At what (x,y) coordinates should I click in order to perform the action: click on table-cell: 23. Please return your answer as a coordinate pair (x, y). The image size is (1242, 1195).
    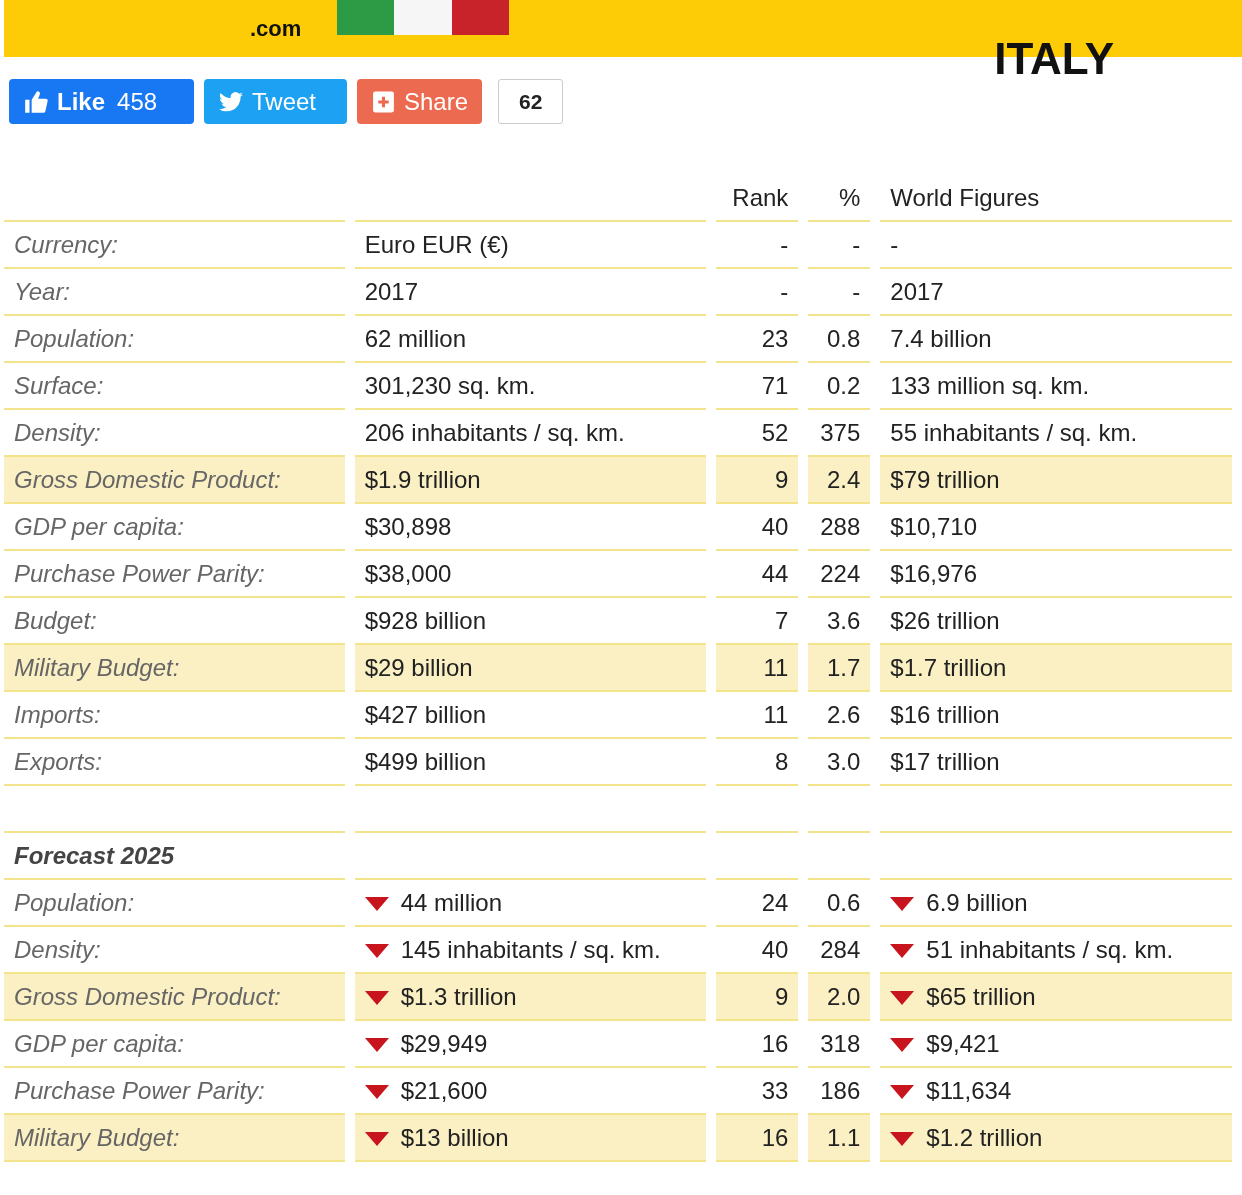
    Looking at the image, I should click on (757, 339).